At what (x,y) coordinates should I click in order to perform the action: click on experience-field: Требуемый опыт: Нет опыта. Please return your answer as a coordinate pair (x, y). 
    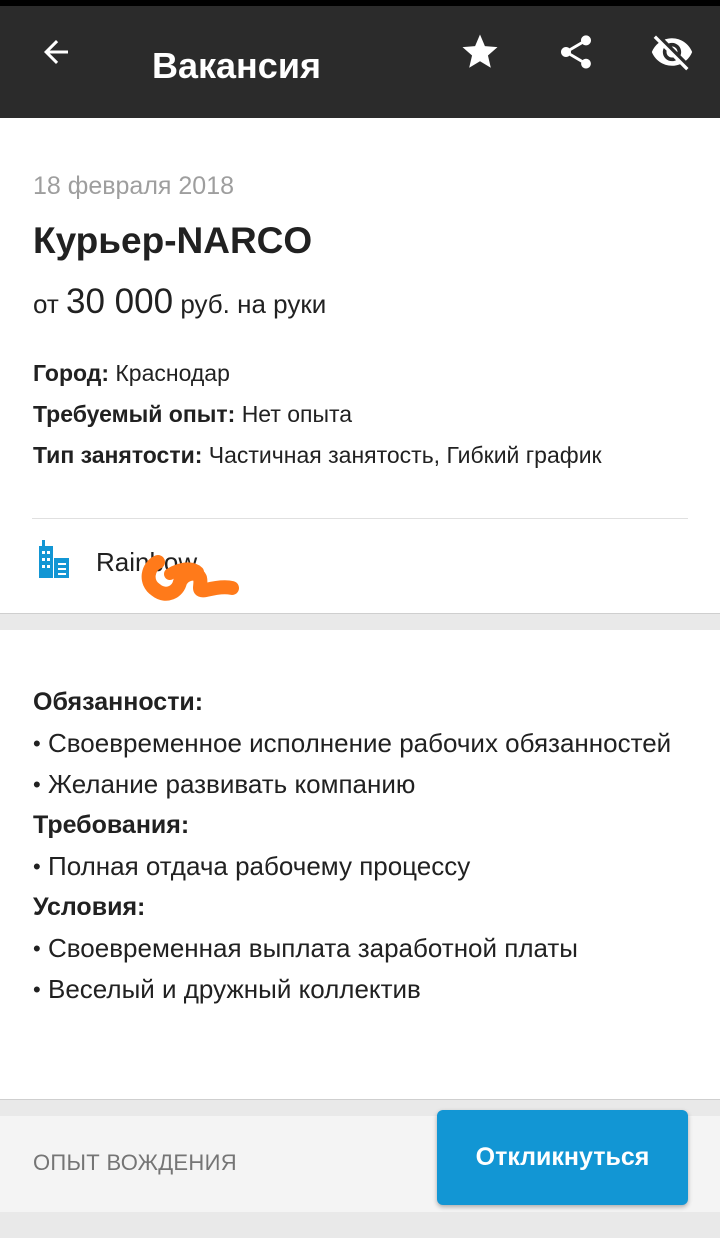
    Looking at the image, I should click on (192, 414).